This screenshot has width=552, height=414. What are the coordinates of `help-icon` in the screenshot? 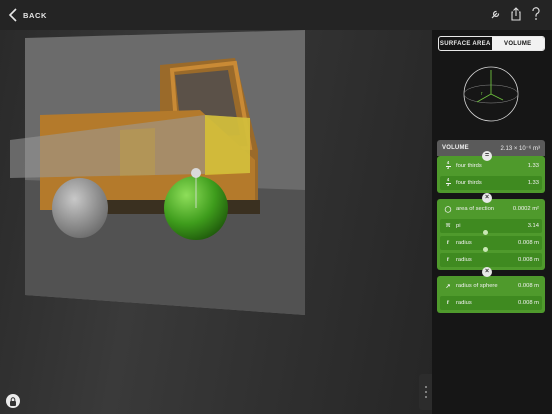 It's located at (536, 14).